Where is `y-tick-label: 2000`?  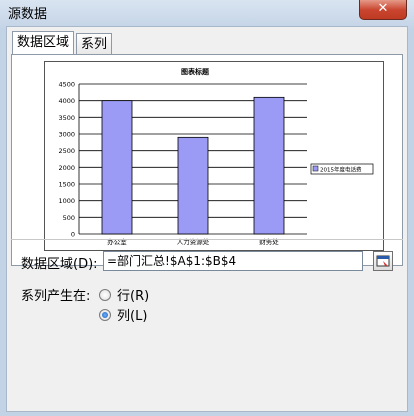 y-tick-label: 2000 is located at coordinates (66, 168).